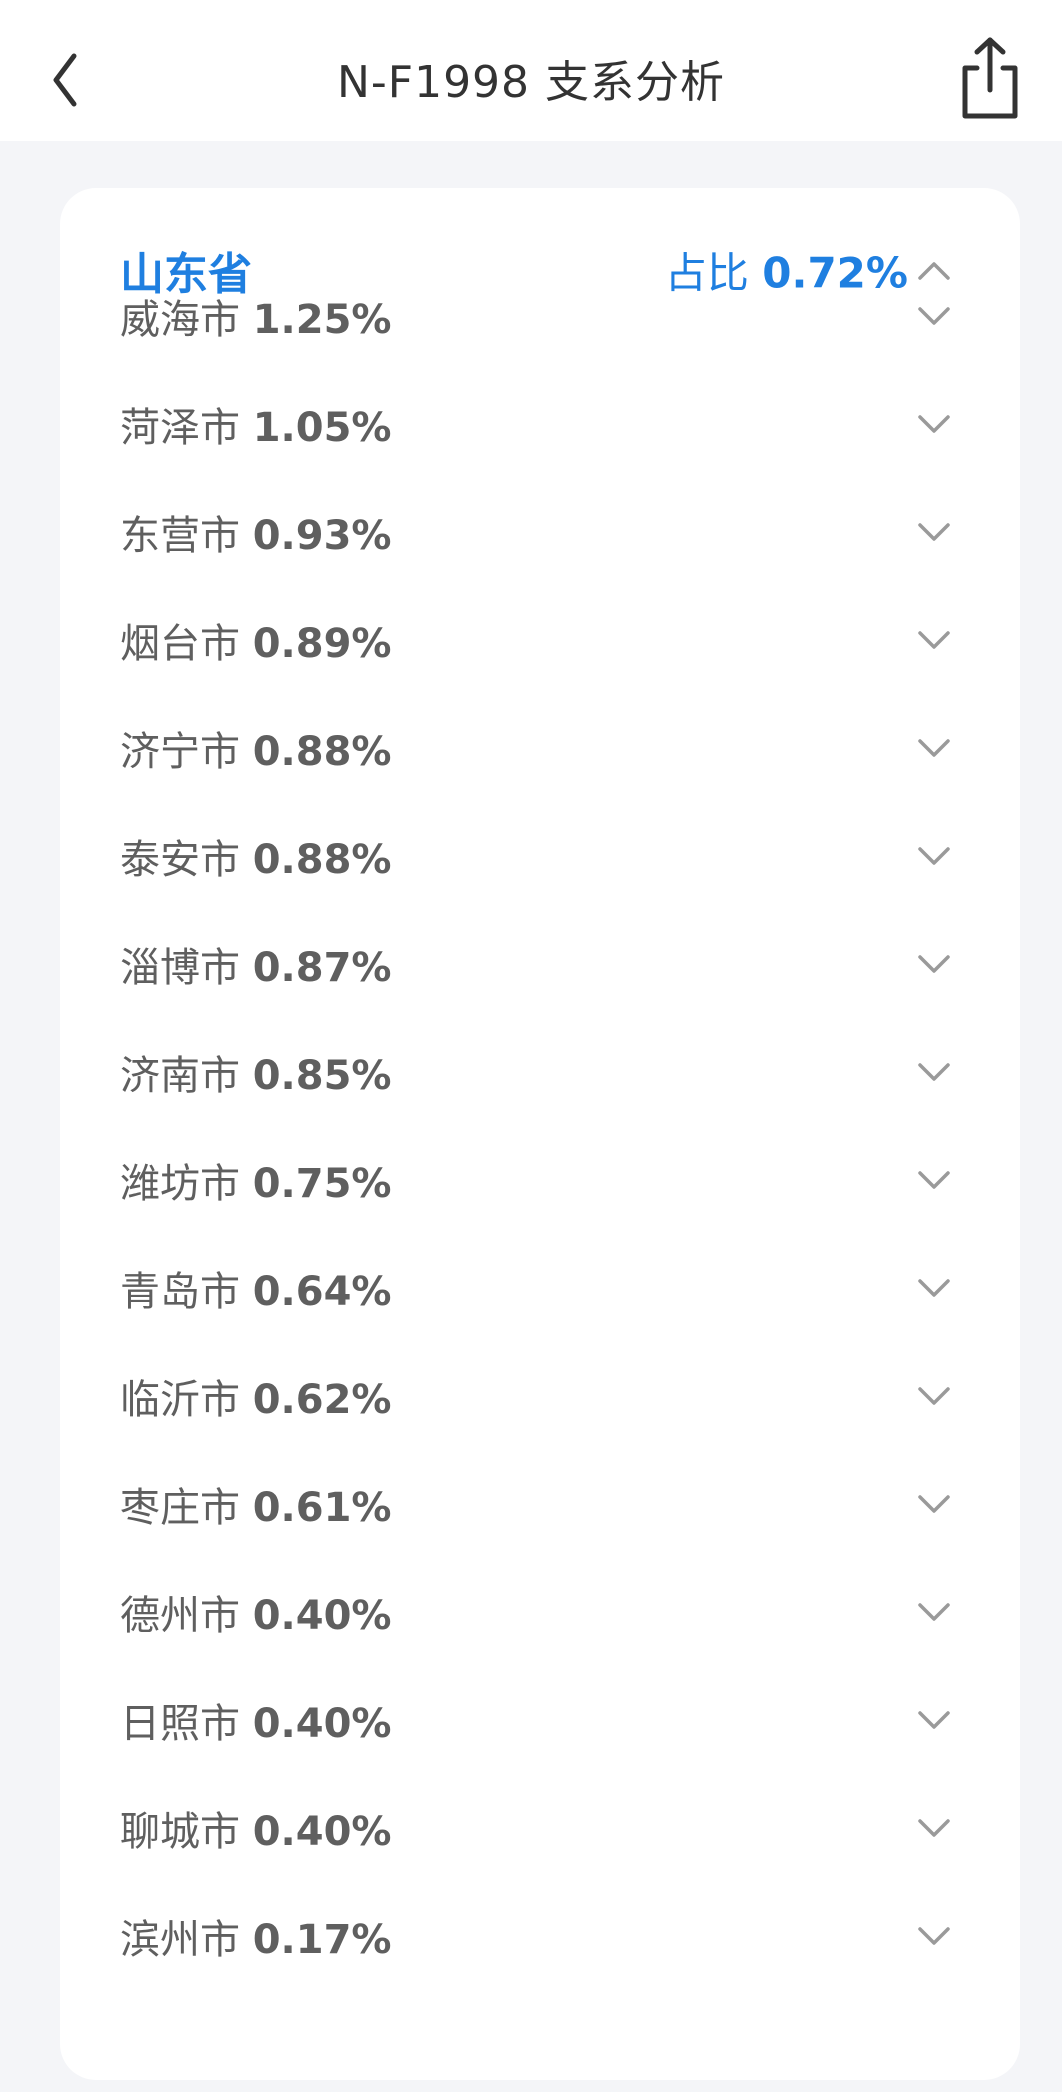 This screenshot has height=2092, width=1062. What do you see at coordinates (540, 1936) in the screenshot?
I see `city-row: 滨州市 0.17%` at bounding box center [540, 1936].